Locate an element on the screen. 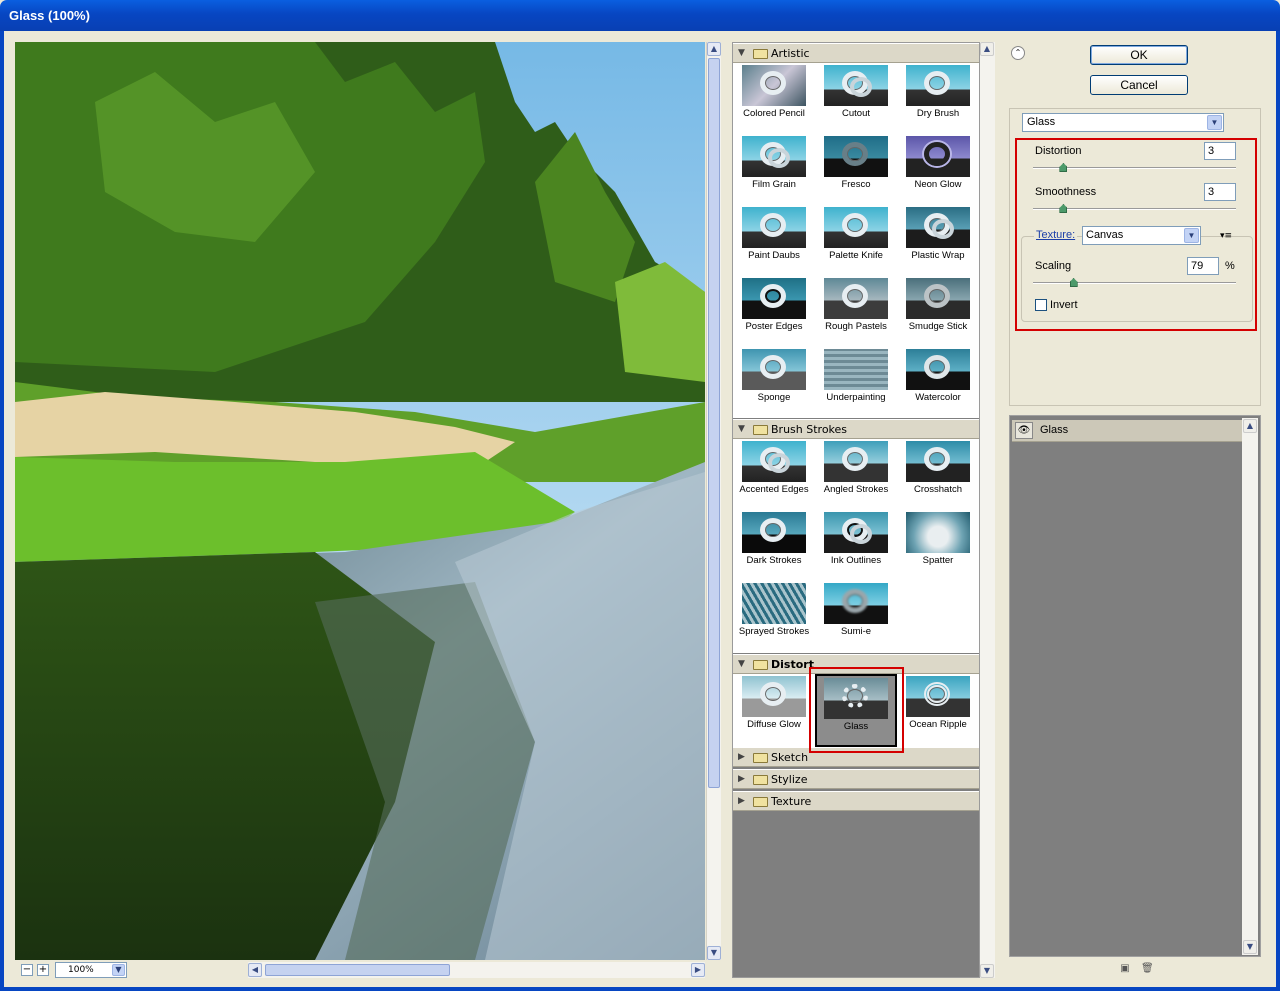 The width and height of the screenshot is (1280, 991). filter-thumb-sprayed-strokes: Sprayed Strokes is located at coordinates (774, 618).